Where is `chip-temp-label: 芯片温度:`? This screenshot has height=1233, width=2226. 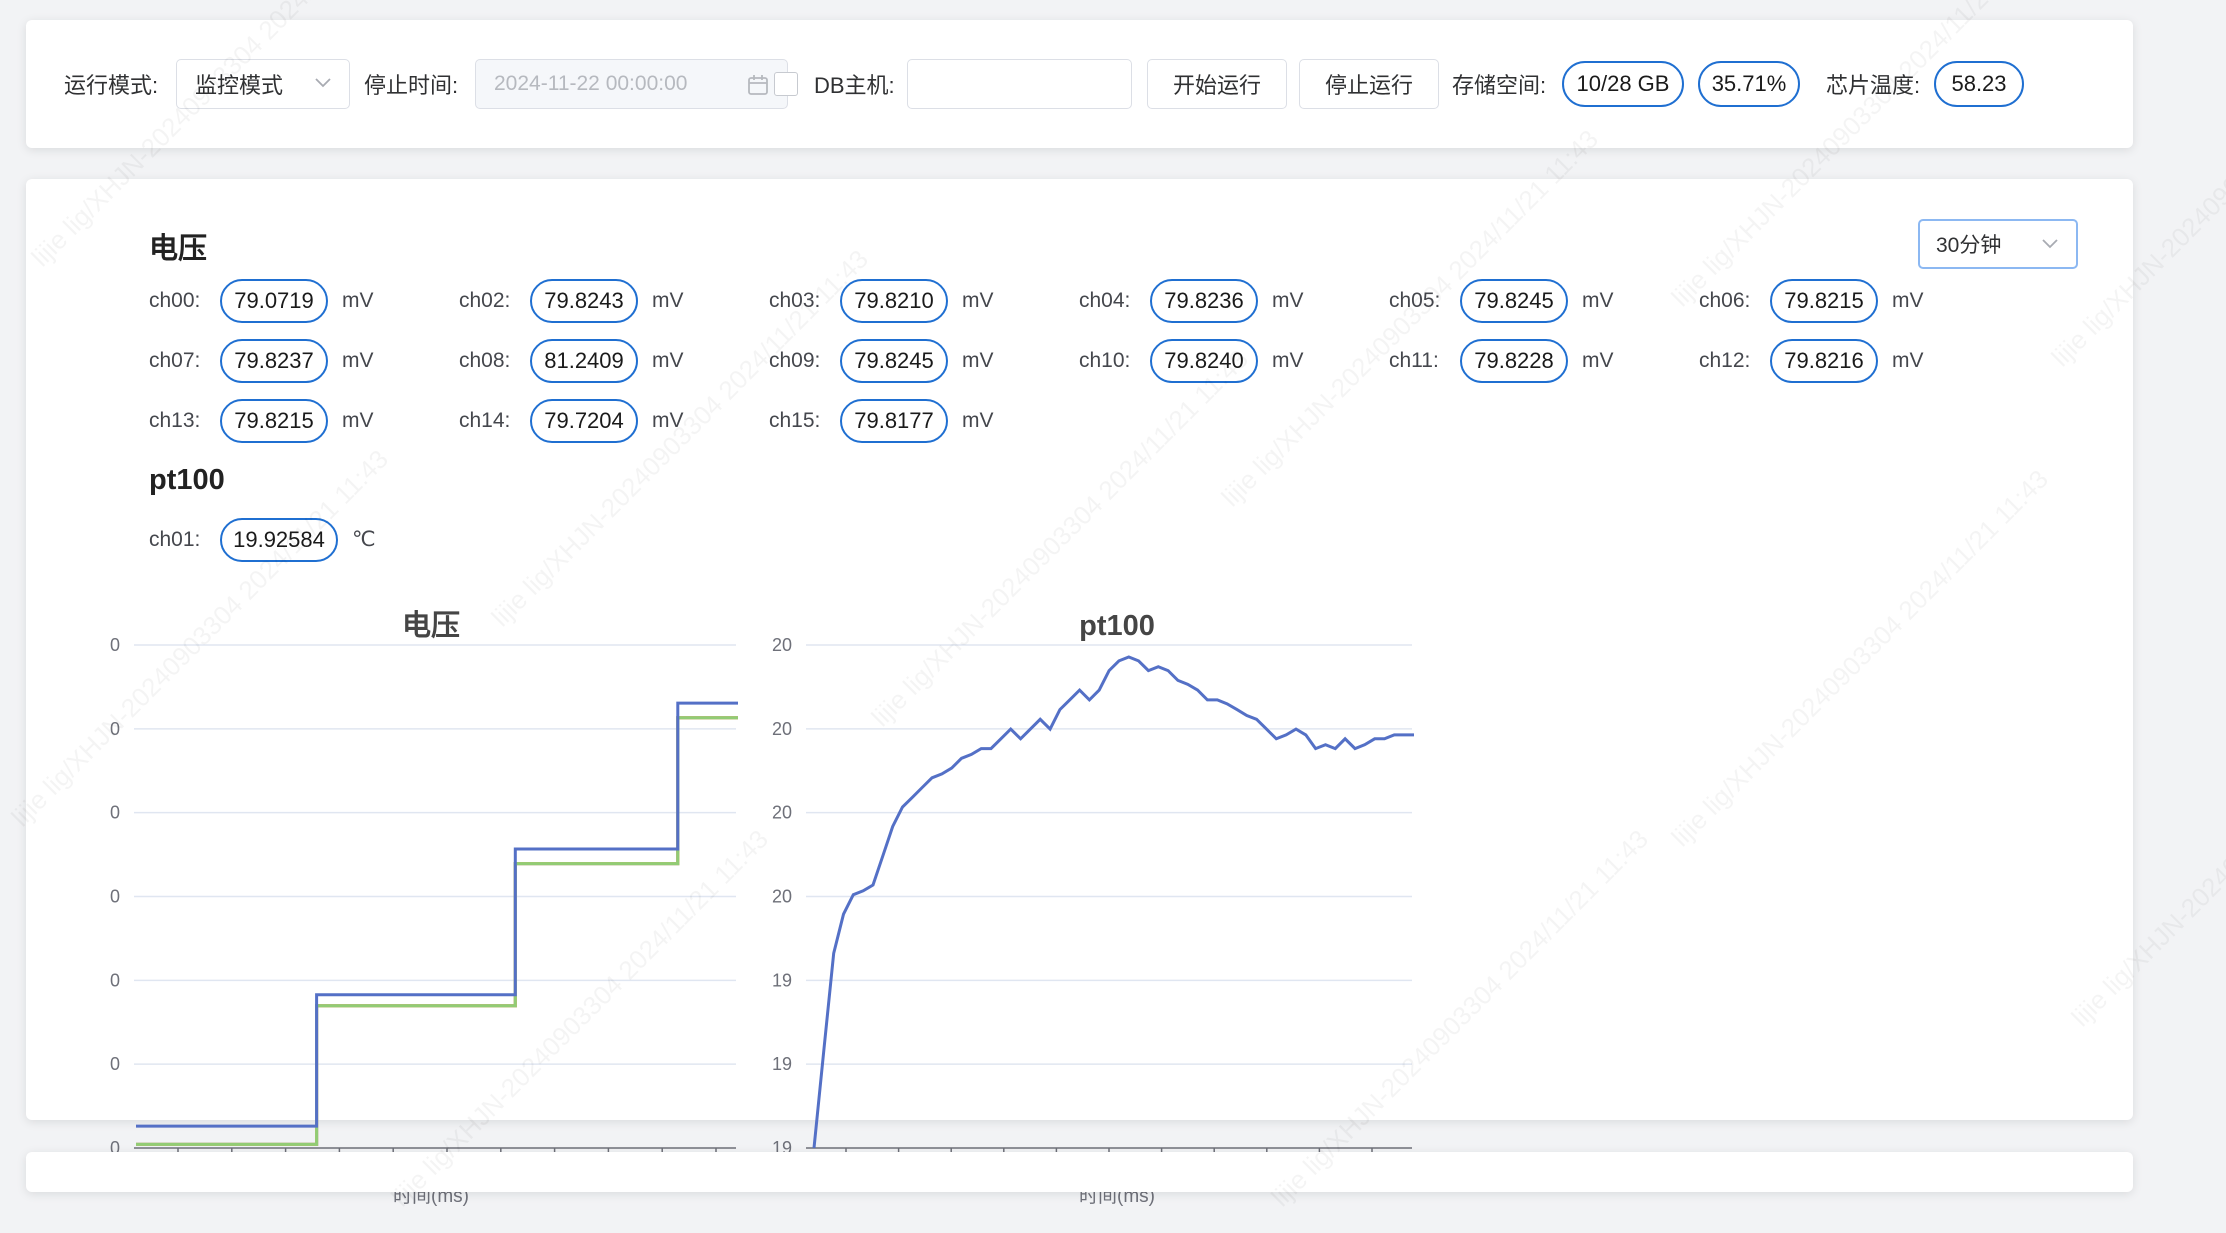 chip-temp-label: 芯片温度: is located at coordinates (1873, 85).